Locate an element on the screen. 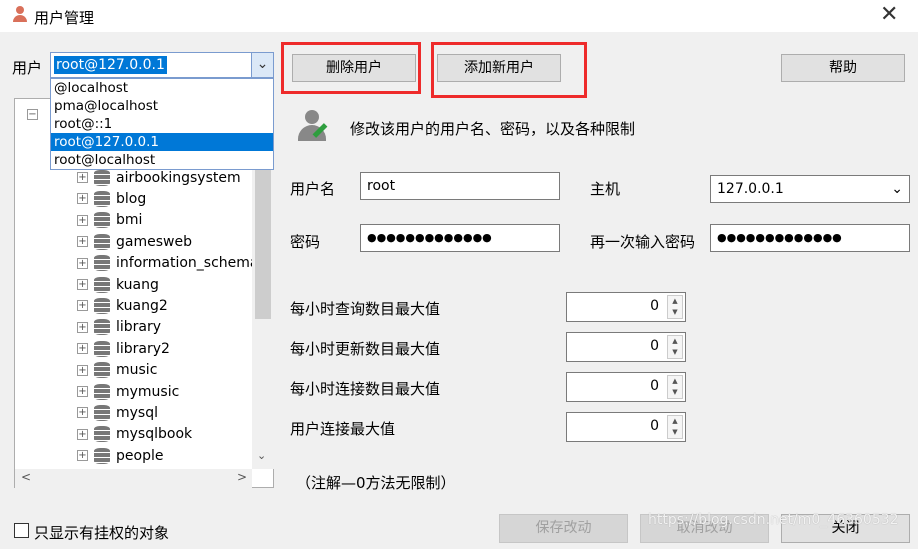 This screenshot has height=549, width=918. tree-item-label: bmi is located at coordinates (129, 220).